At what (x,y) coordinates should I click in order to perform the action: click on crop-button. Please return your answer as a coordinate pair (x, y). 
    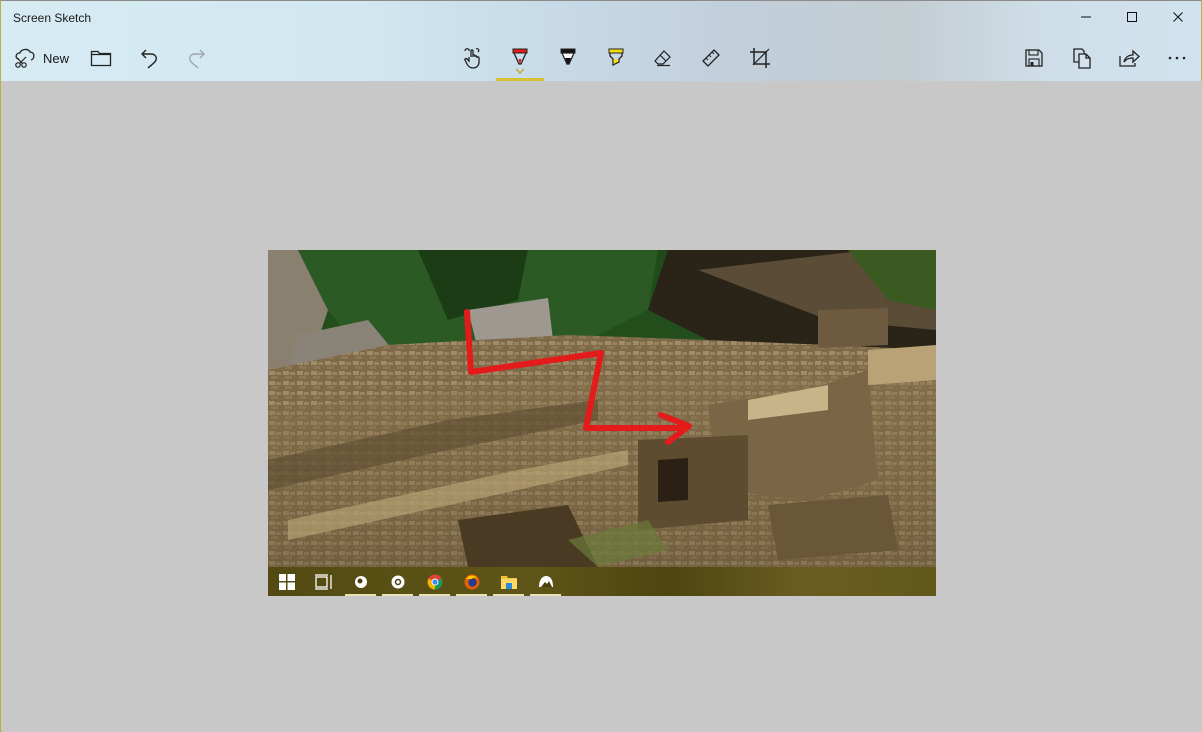
    Looking at the image, I should click on (760, 58).